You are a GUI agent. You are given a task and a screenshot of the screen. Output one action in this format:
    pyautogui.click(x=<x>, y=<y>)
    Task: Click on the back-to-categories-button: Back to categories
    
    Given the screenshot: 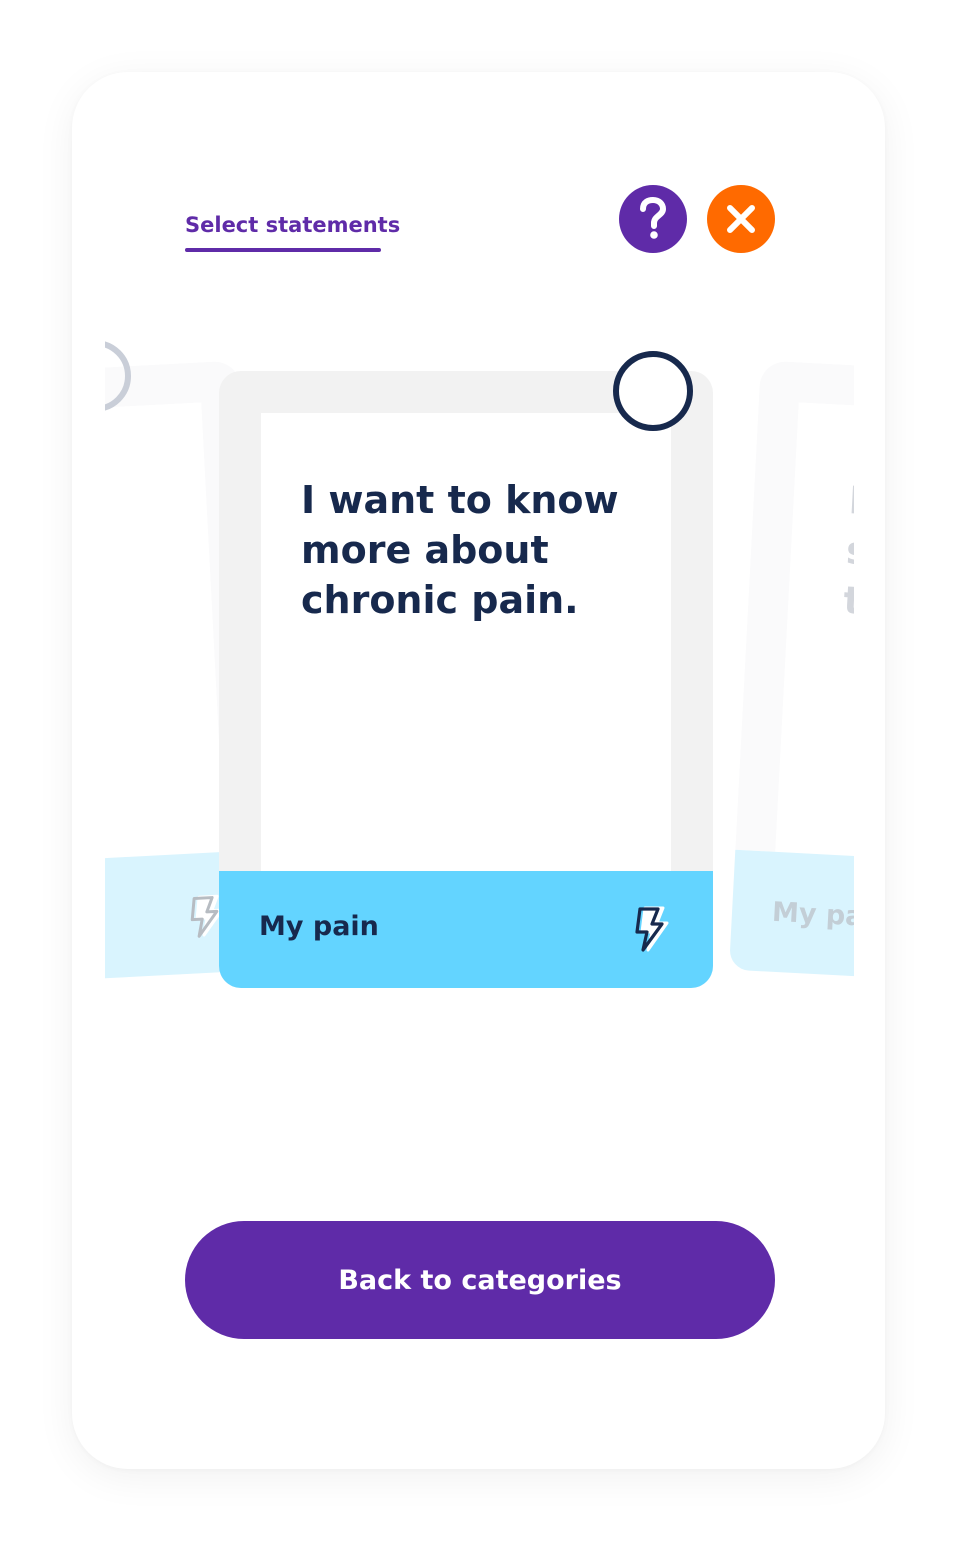 What is the action you would take?
    pyautogui.click(x=480, y=1280)
    